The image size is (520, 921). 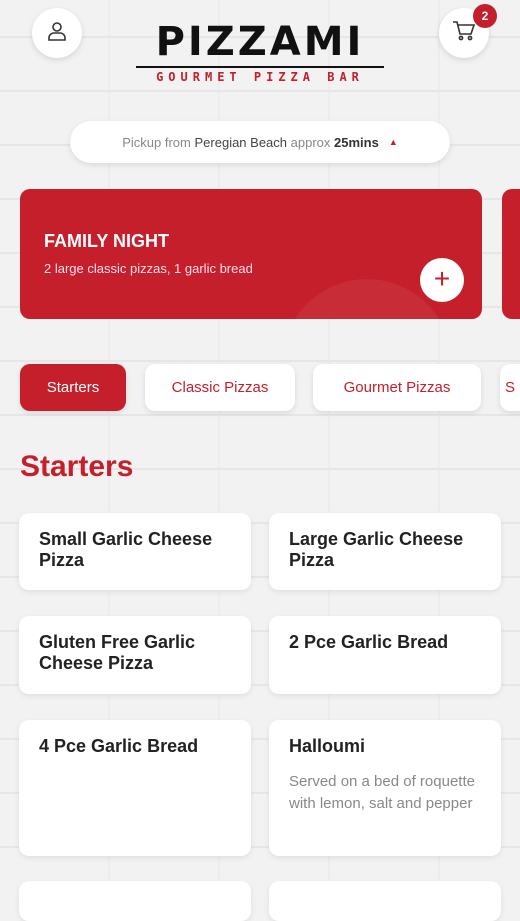 What do you see at coordinates (241, 142) in the screenshot?
I see `pickup-location: Peregian Beach` at bounding box center [241, 142].